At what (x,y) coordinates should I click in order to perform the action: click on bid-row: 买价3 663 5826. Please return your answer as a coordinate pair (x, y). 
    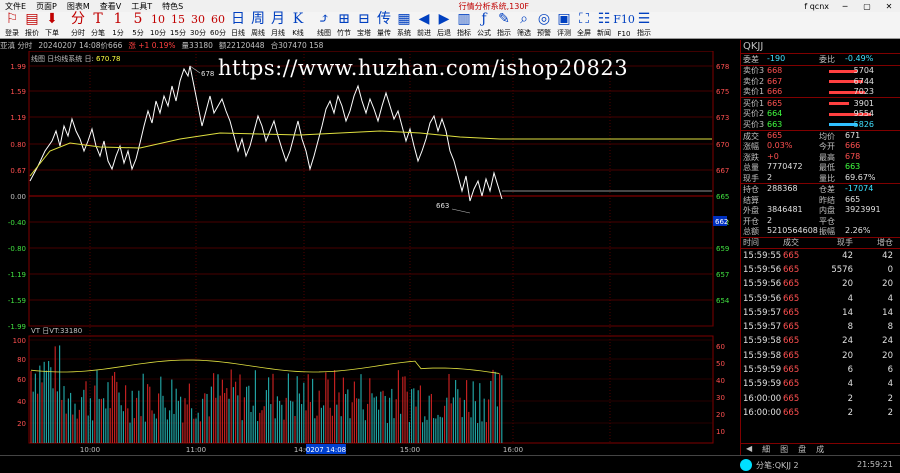
    Looking at the image, I should click on (820, 124).